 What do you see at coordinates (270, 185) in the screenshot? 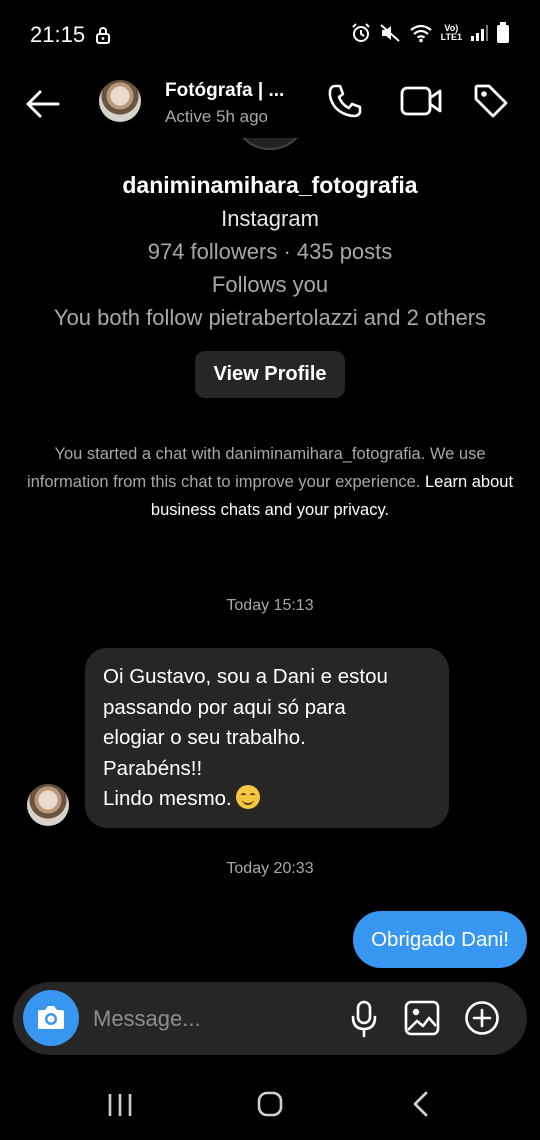
I see `profile-username: daniminamihara_fotografia` at bounding box center [270, 185].